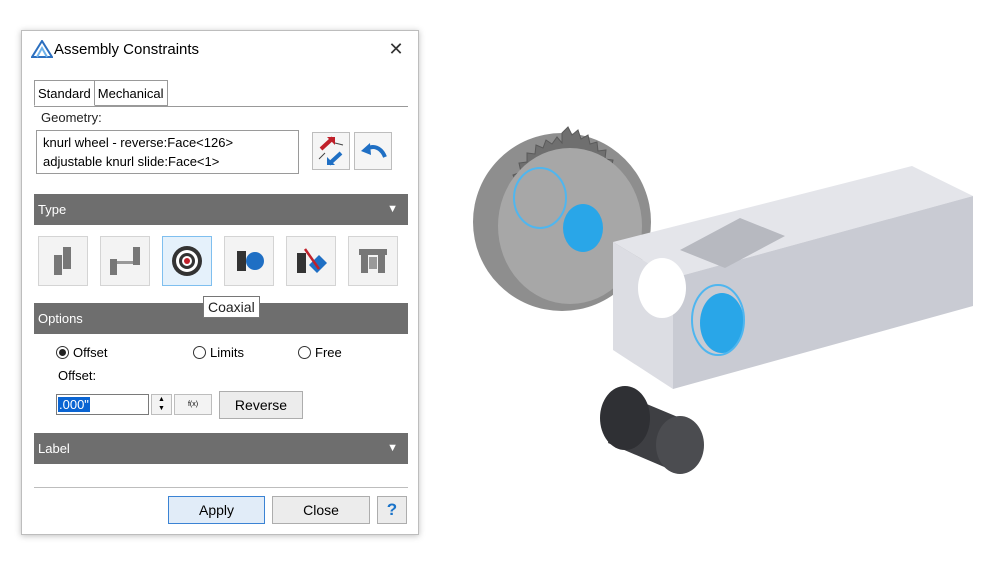 Image resolution: width=1000 pixels, height=567 pixels. I want to click on label-section-label: Label, so click(54, 448).